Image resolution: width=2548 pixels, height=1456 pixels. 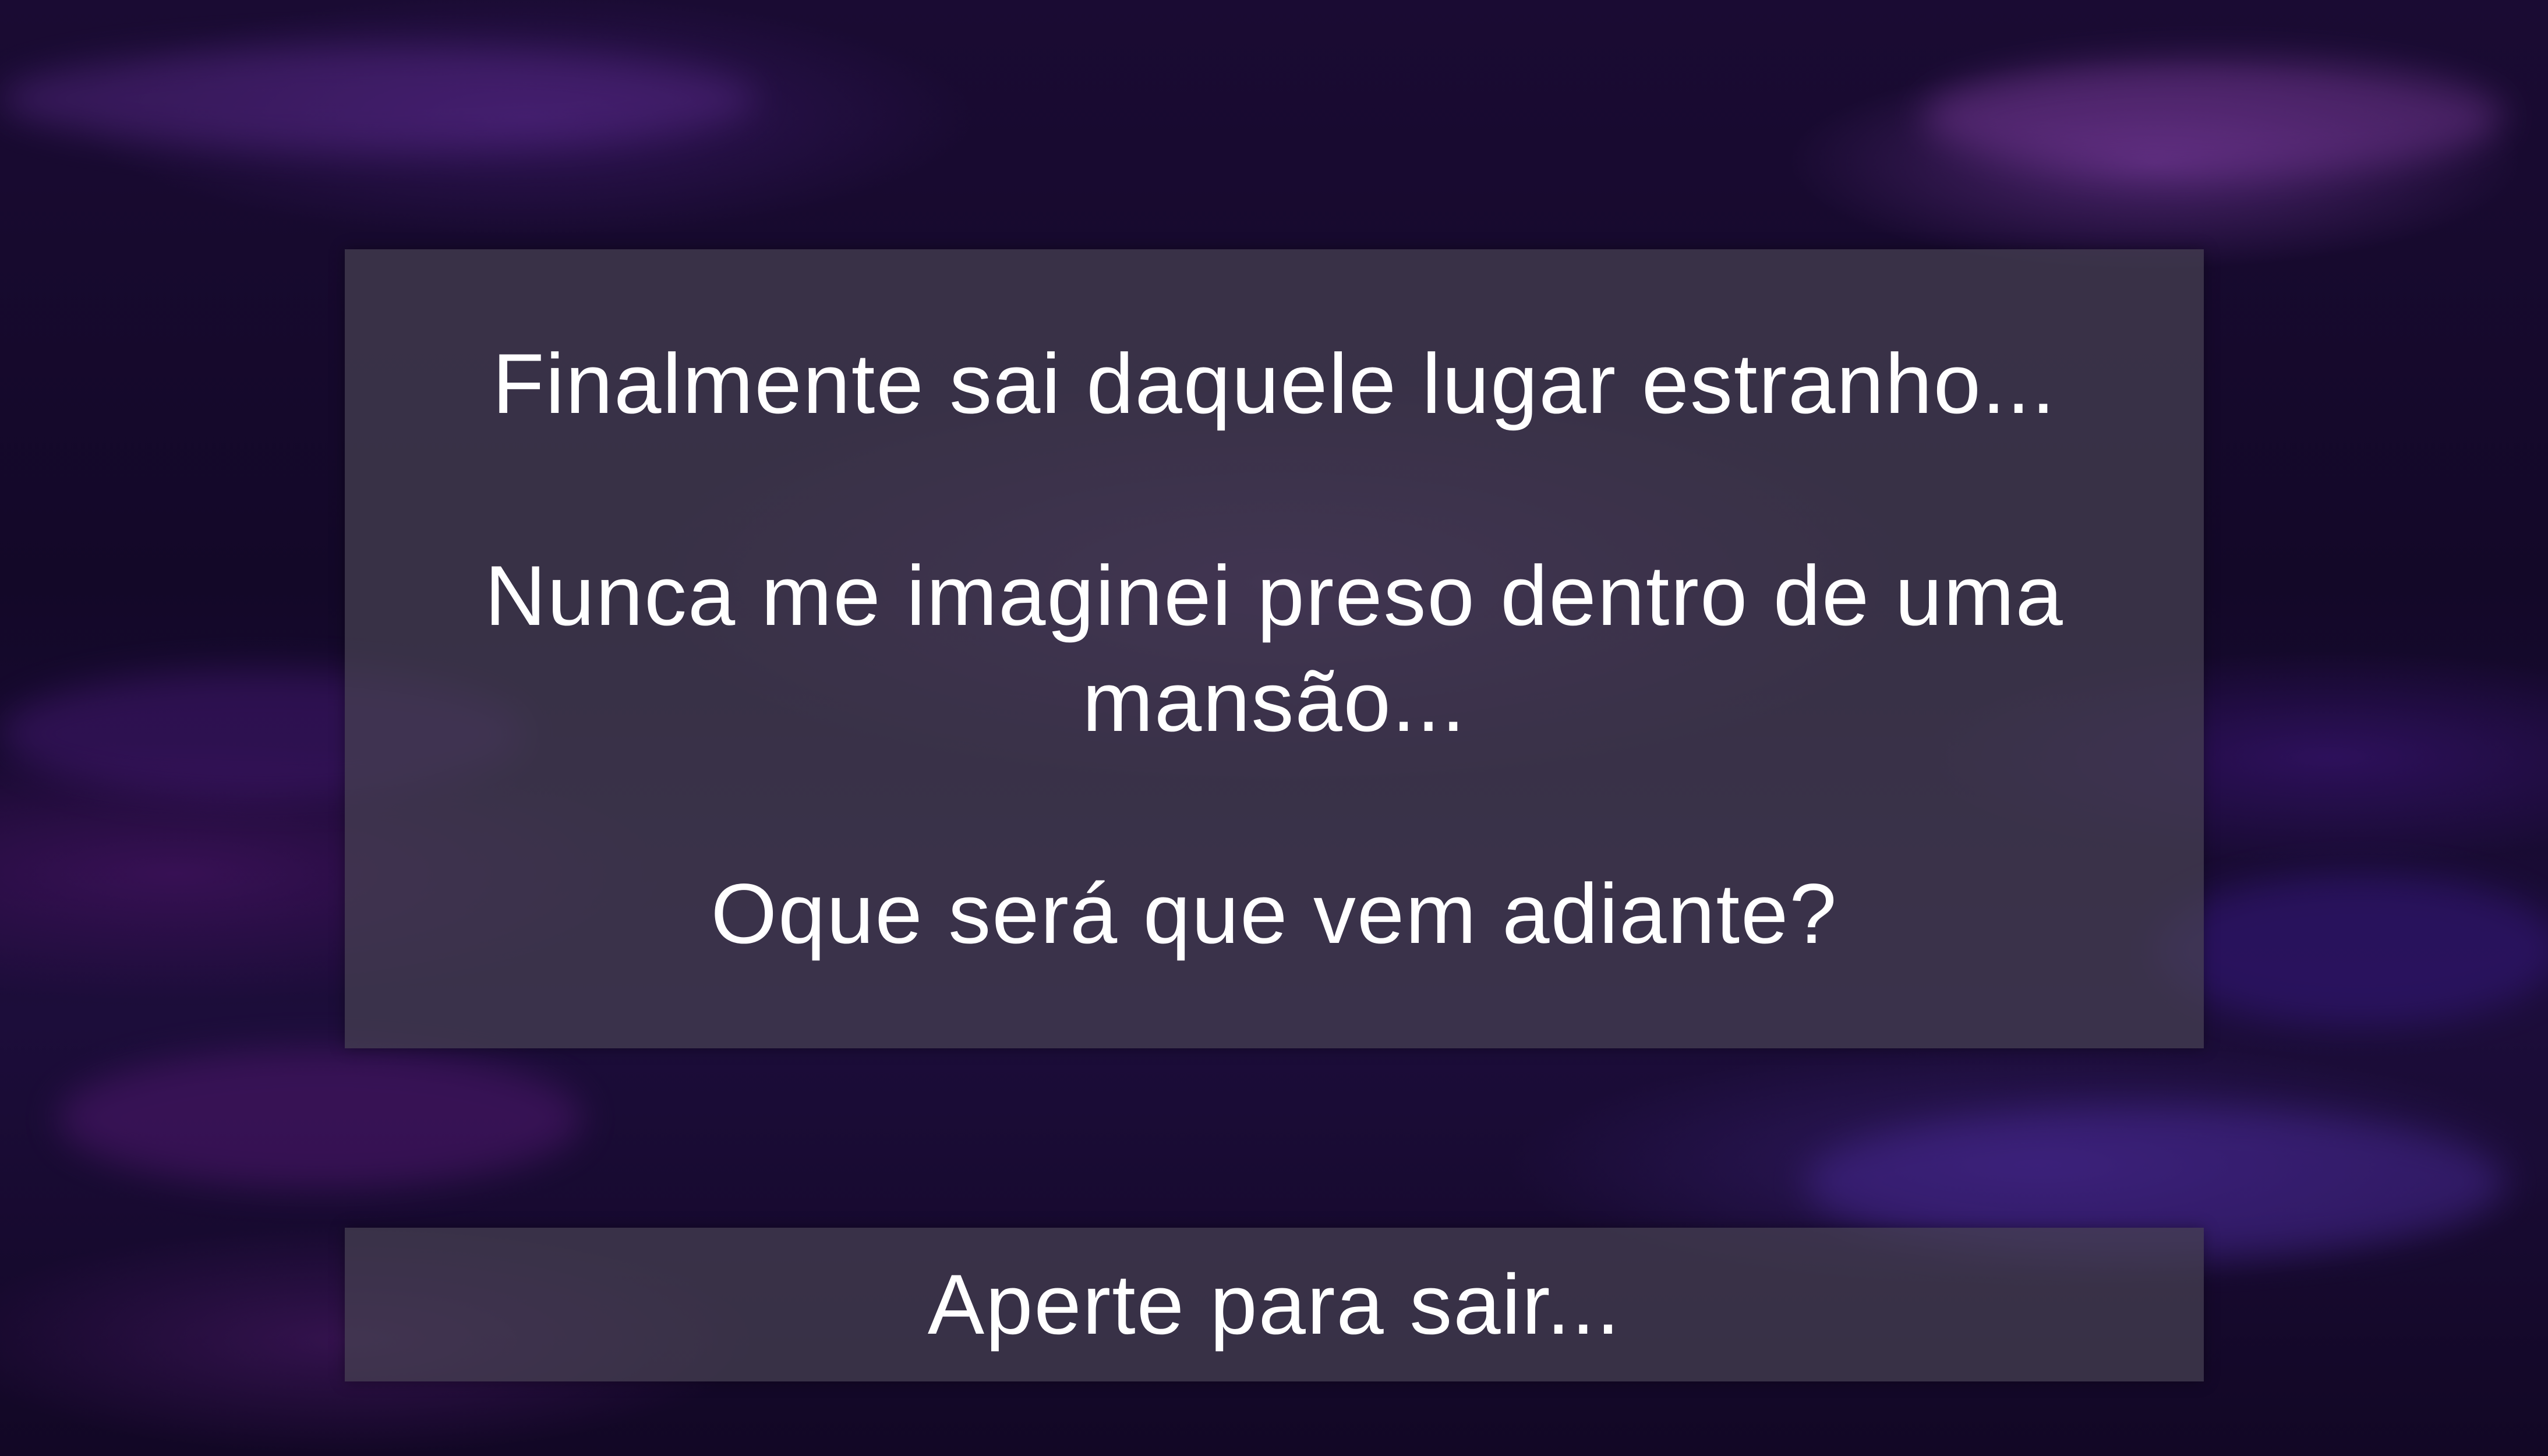 What do you see at coordinates (1274, 913) in the screenshot?
I see `dialog-line-3: Oque será que vem adiante?` at bounding box center [1274, 913].